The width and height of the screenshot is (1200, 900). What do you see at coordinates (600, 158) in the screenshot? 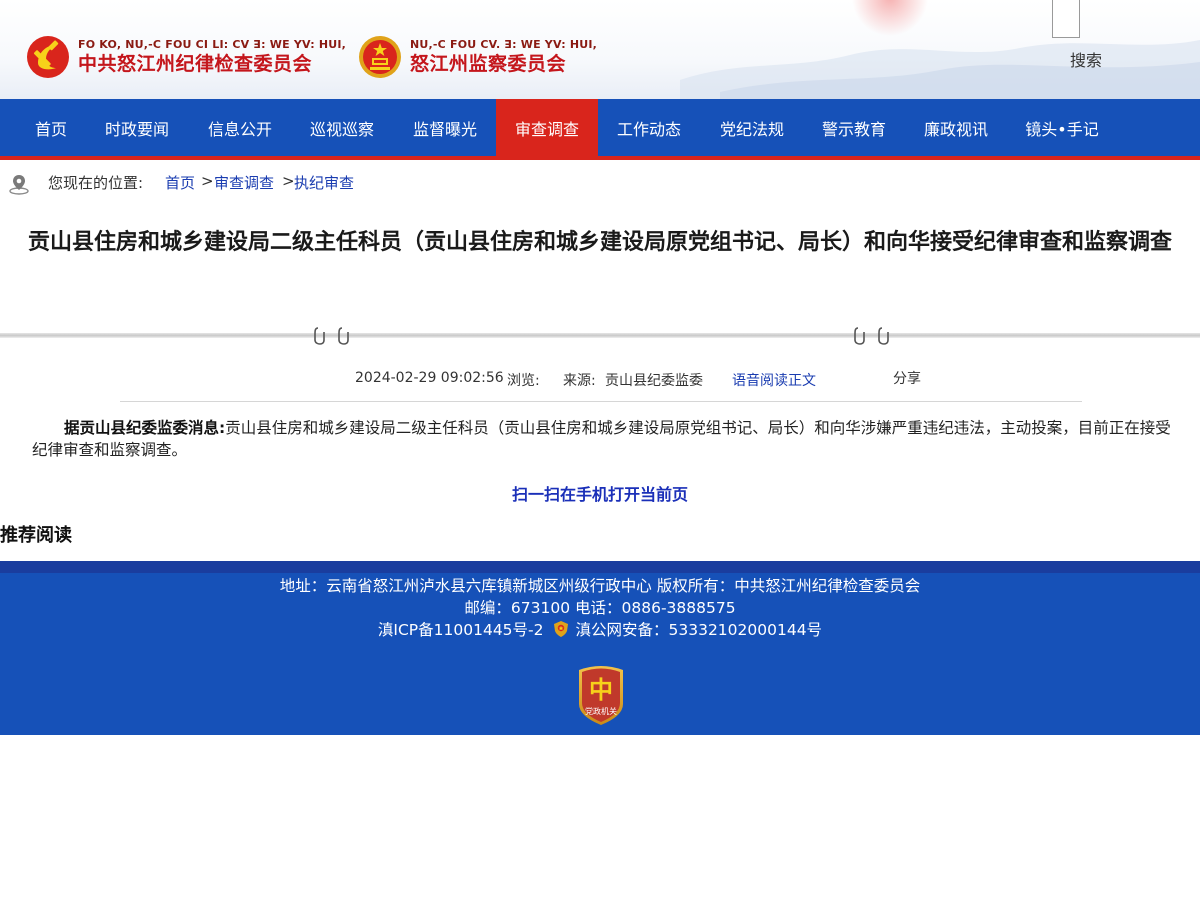
I see `nav-divider` at bounding box center [600, 158].